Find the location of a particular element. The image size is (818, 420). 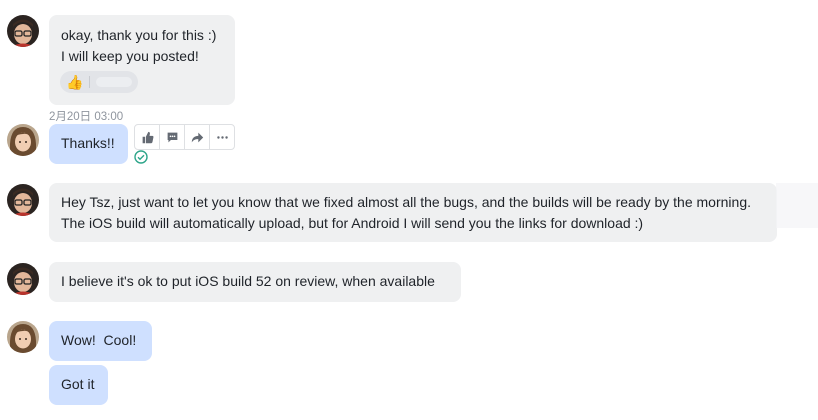

message-bubble: Got it is located at coordinates (78, 385).